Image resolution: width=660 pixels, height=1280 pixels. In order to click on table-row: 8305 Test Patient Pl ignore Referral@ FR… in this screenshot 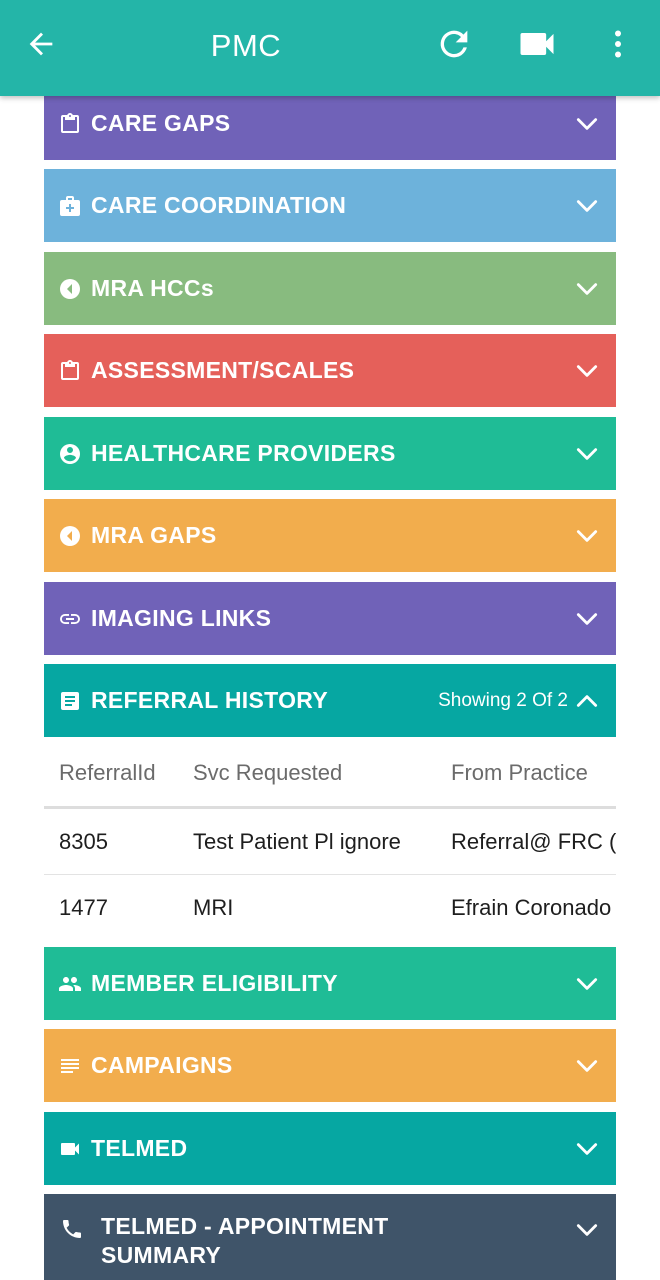, I will do `click(330, 842)`.